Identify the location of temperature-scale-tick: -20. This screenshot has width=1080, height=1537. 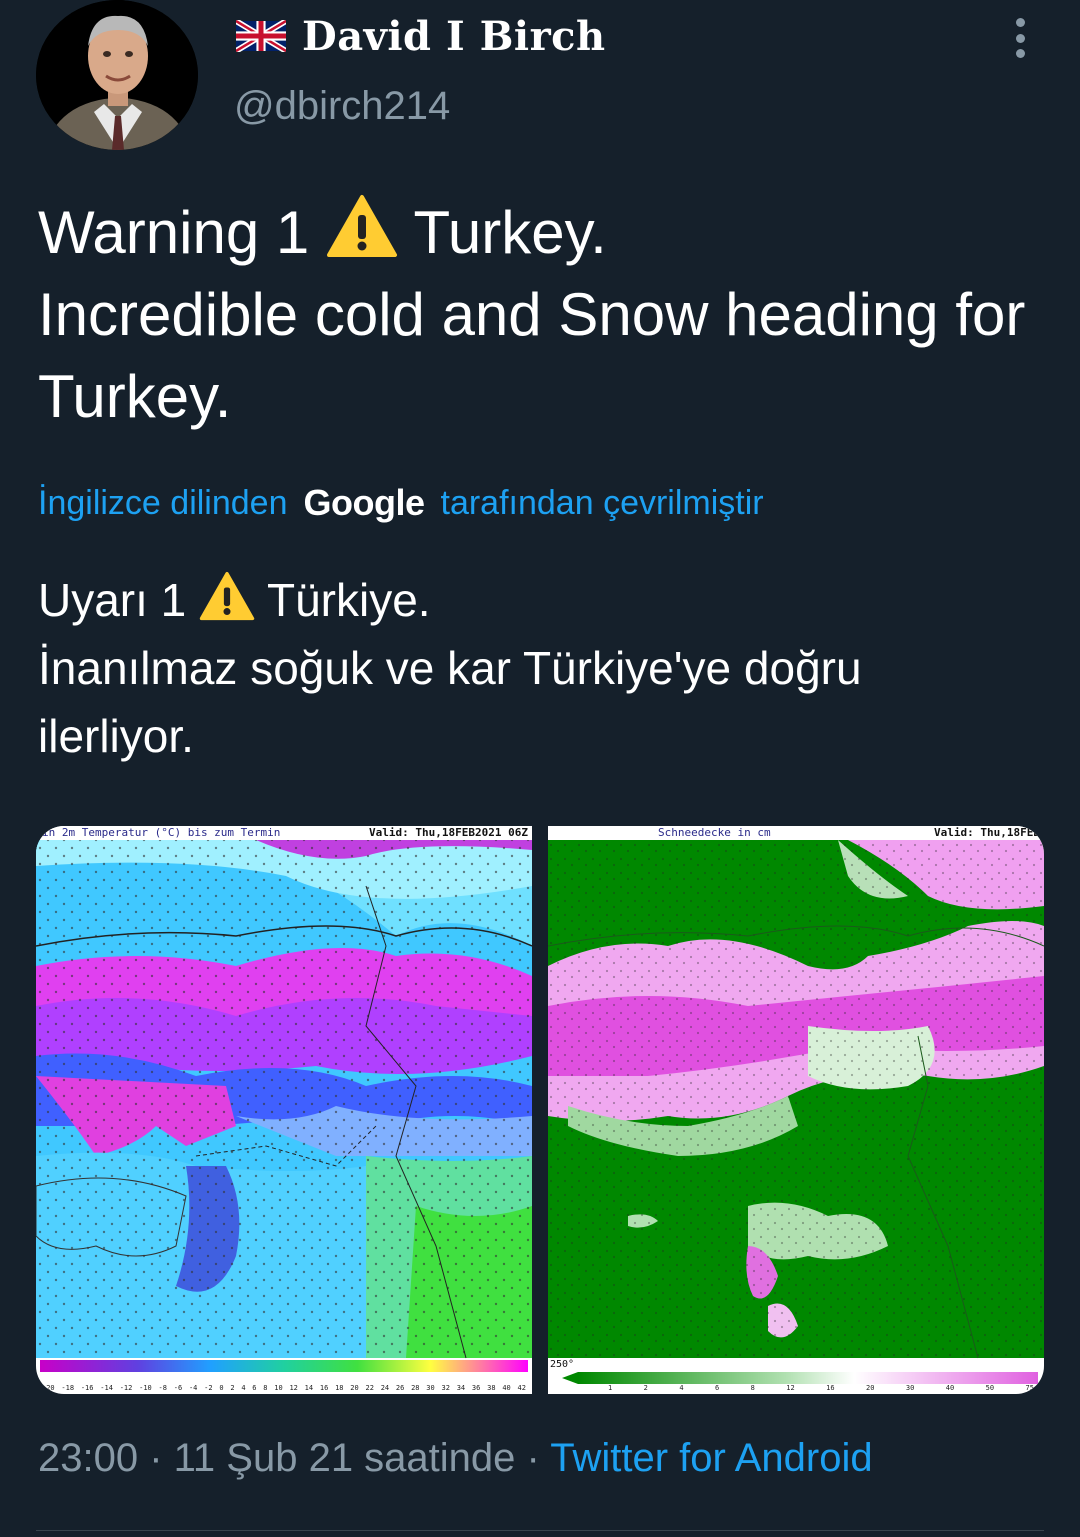
(48, 1388).